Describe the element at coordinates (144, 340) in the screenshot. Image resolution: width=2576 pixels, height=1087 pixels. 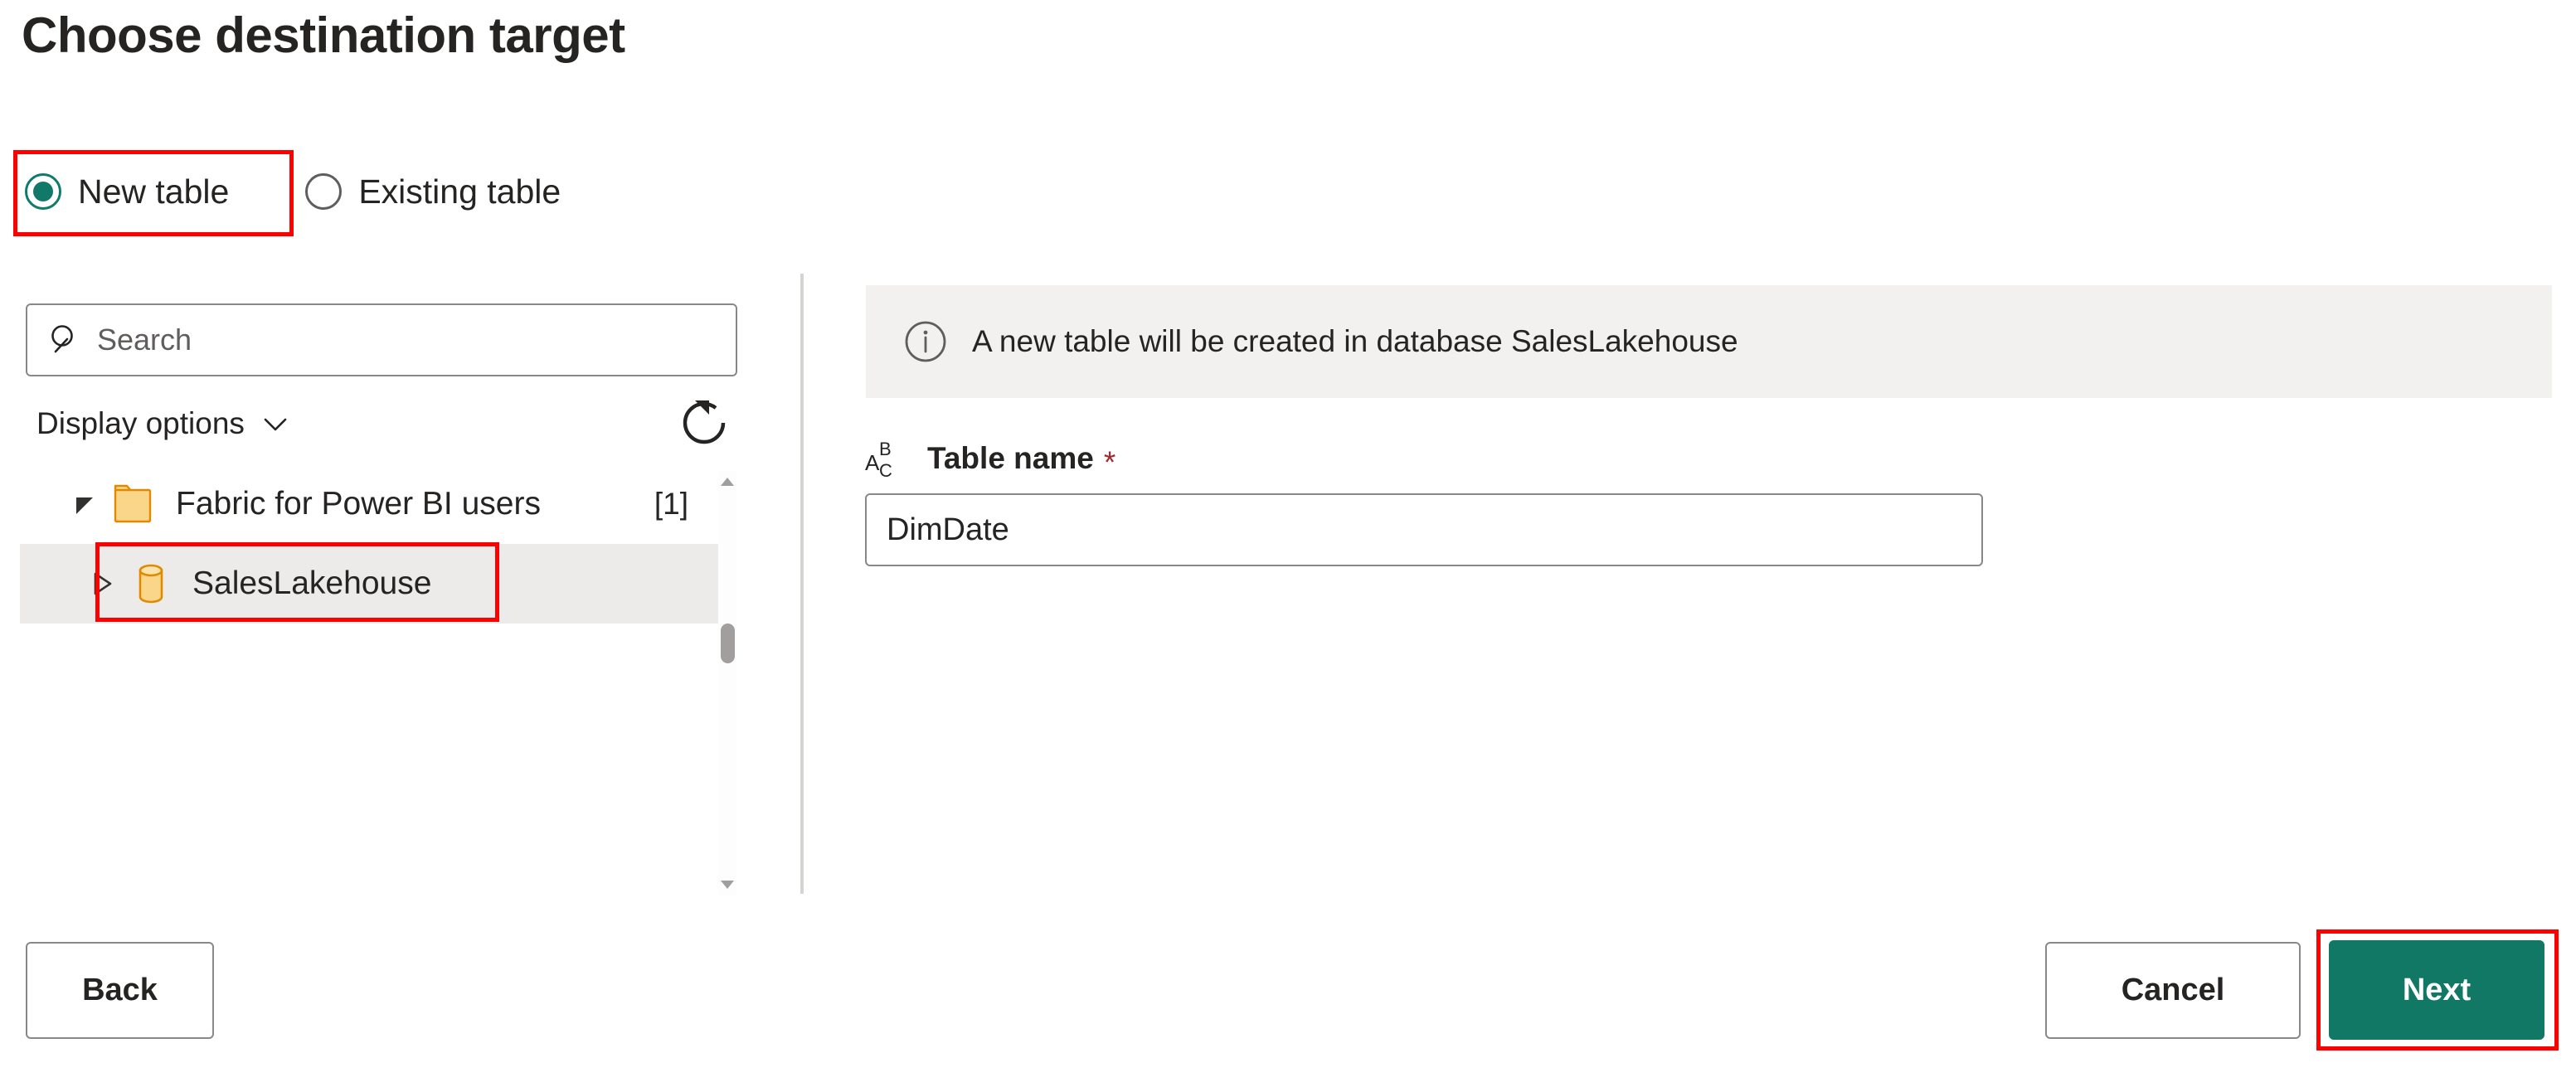
I see `search-placeholder: Search` at that location.